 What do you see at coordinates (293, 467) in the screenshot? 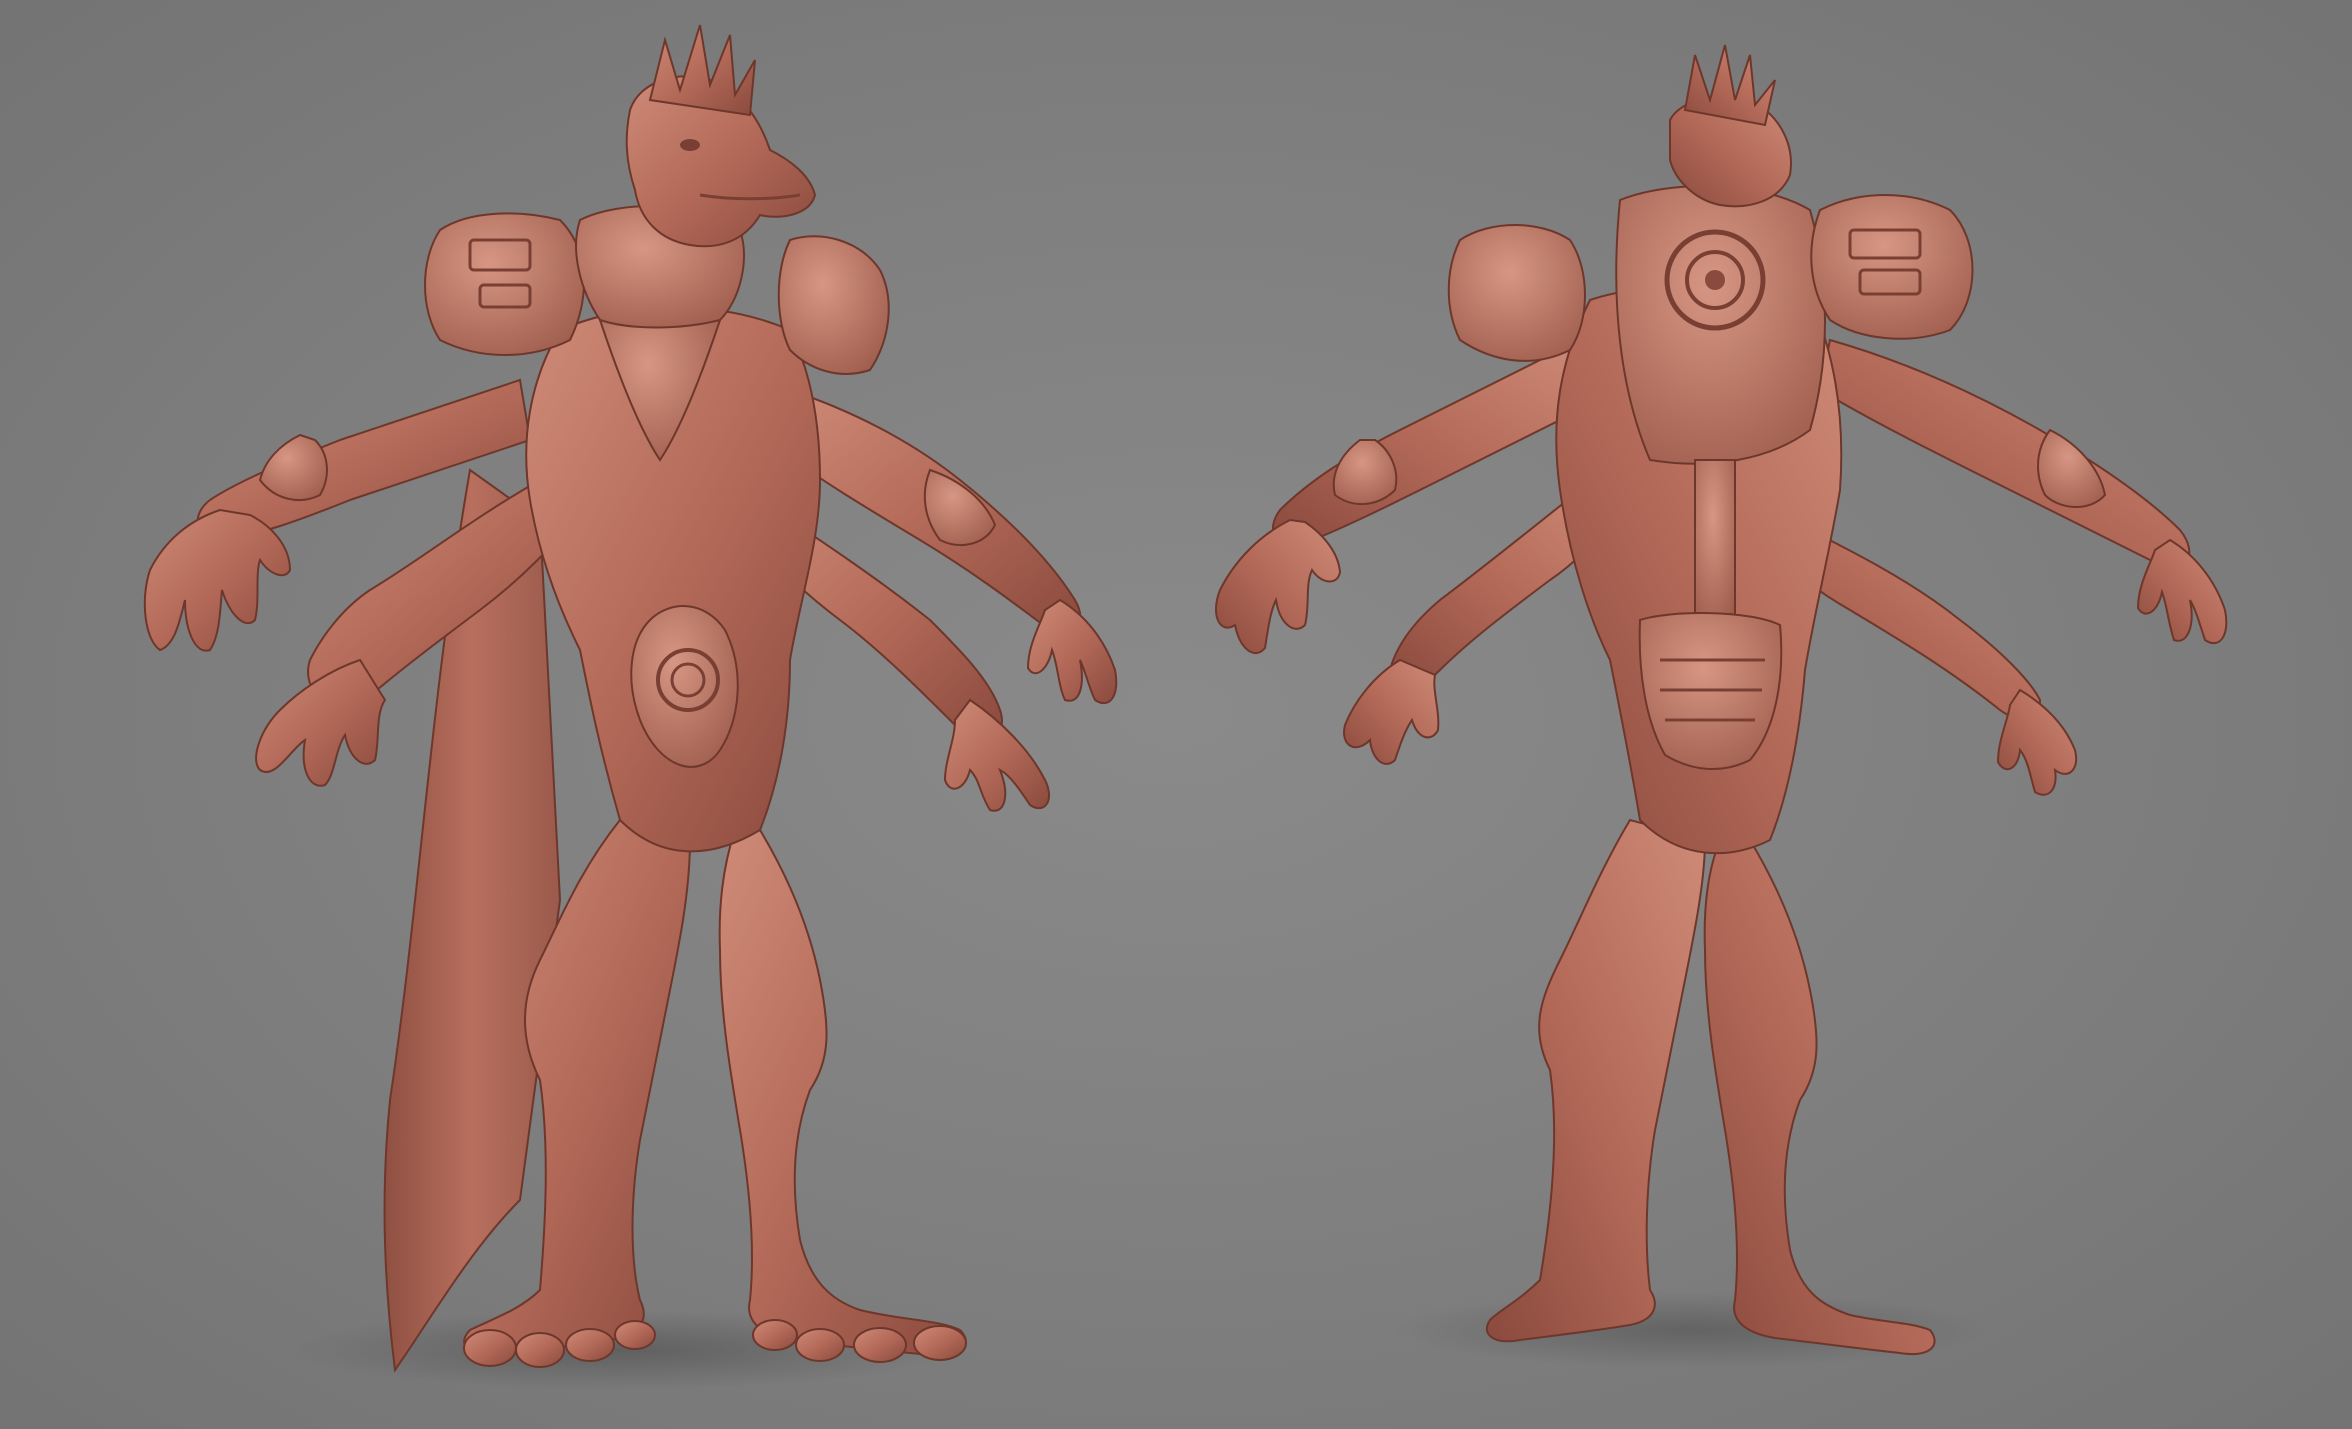
I see `bracer-upper-left` at bounding box center [293, 467].